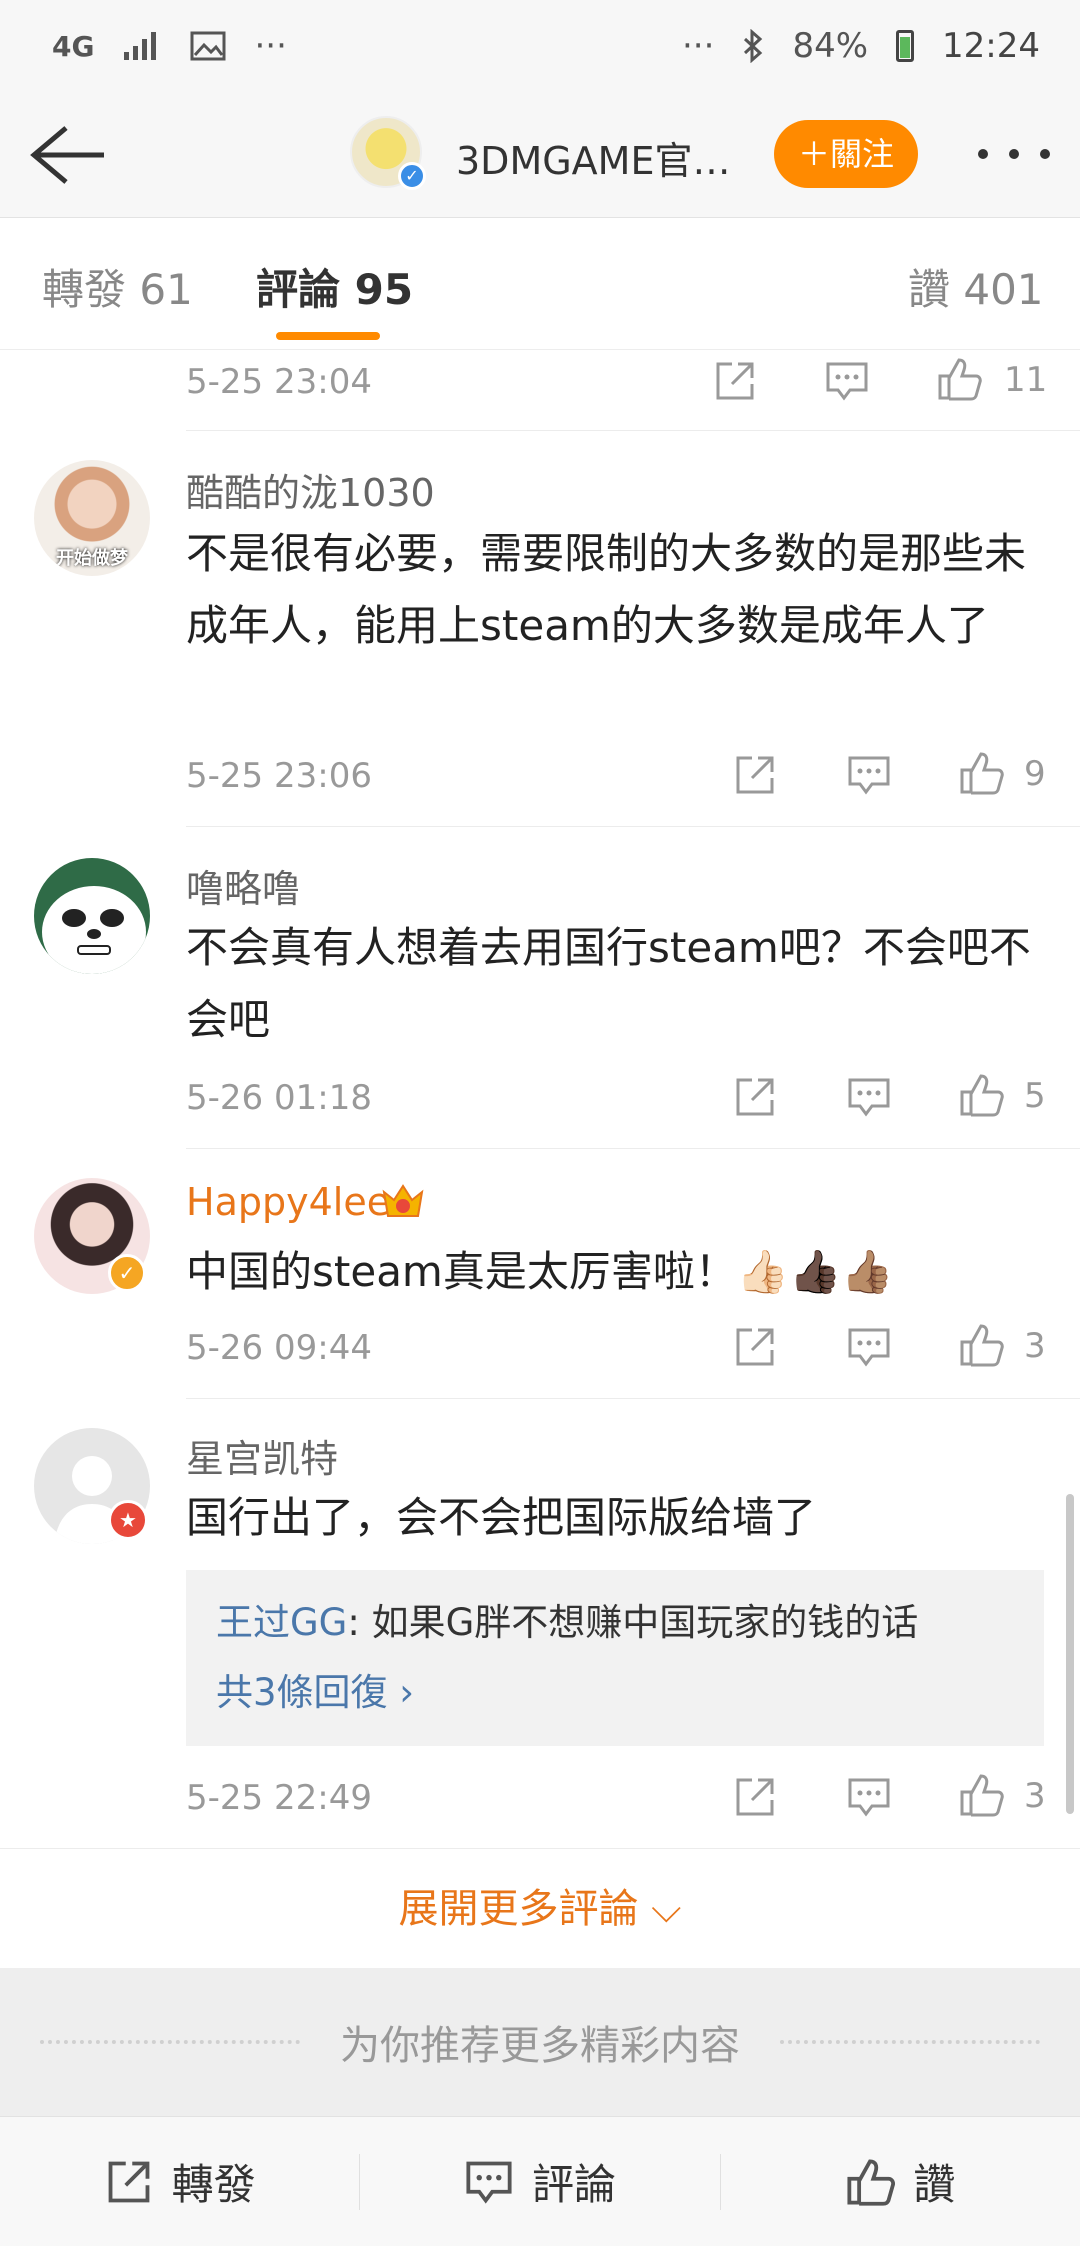 This screenshot has height=2246, width=1080. What do you see at coordinates (573, 2184) in the screenshot?
I see `bottom-comment-label: 評論` at bounding box center [573, 2184].